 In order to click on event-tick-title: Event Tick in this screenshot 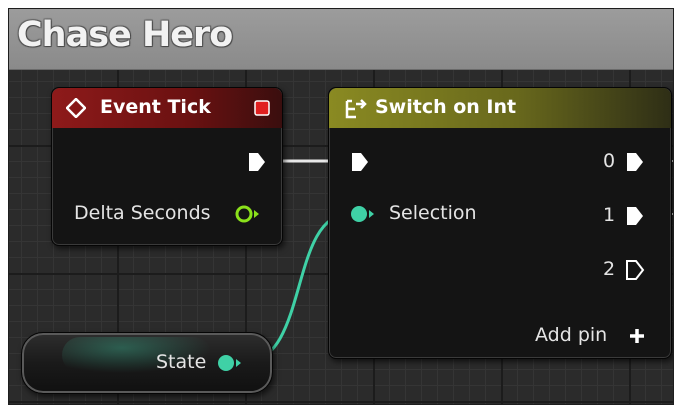, I will do `click(155, 107)`.